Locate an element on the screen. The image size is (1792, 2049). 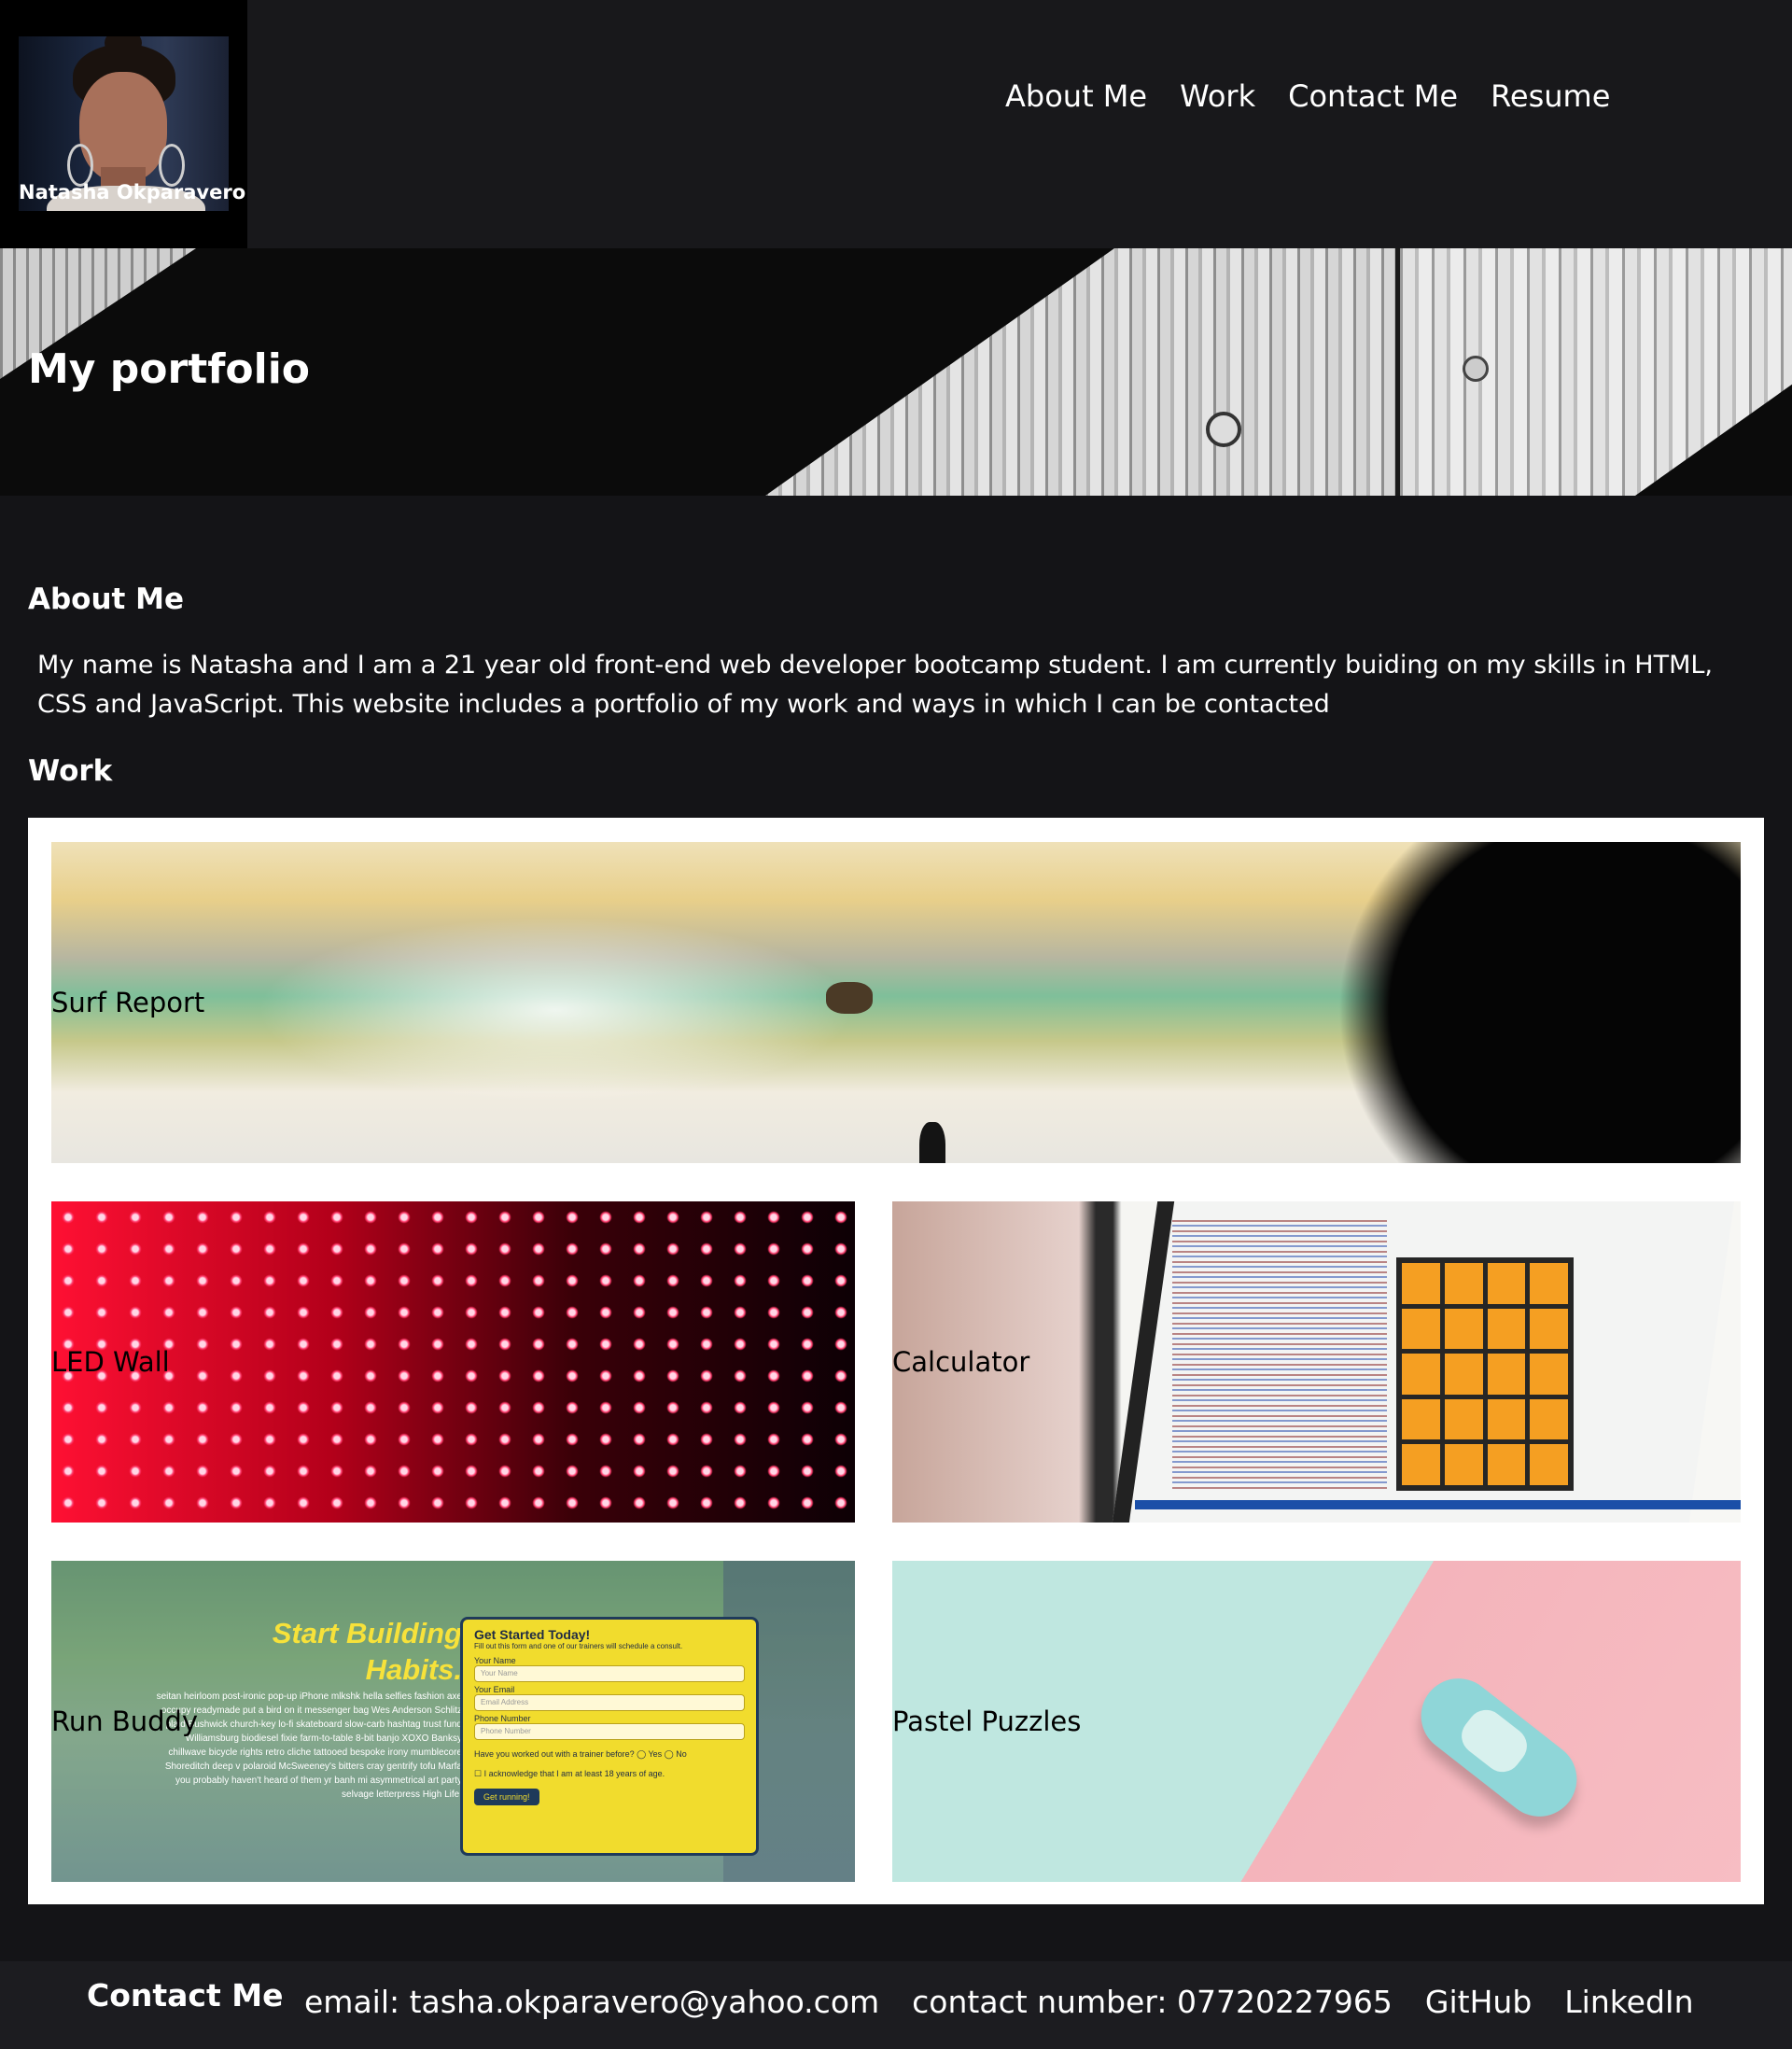
hero-banner: My portfolio is located at coordinates (896, 372).